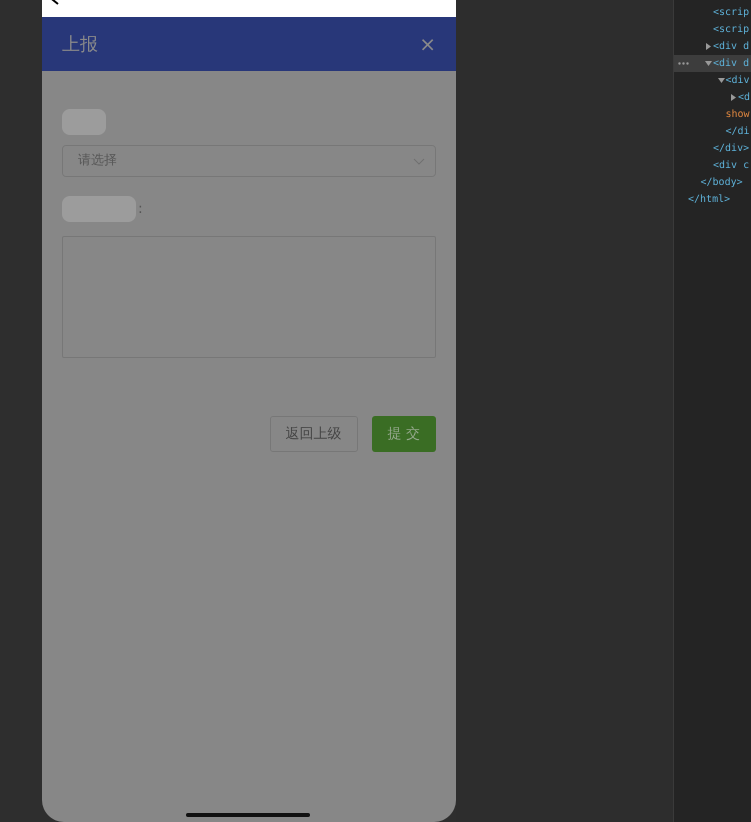 The height and width of the screenshot is (822, 751). I want to click on element-tag: <div c, so click(731, 165).